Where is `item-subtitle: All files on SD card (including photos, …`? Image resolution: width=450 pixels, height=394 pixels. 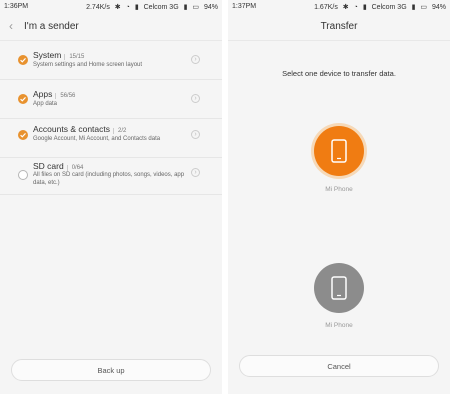
item-subtitle: All files on SD card (including photos, … is located at coordinates (109, 179).